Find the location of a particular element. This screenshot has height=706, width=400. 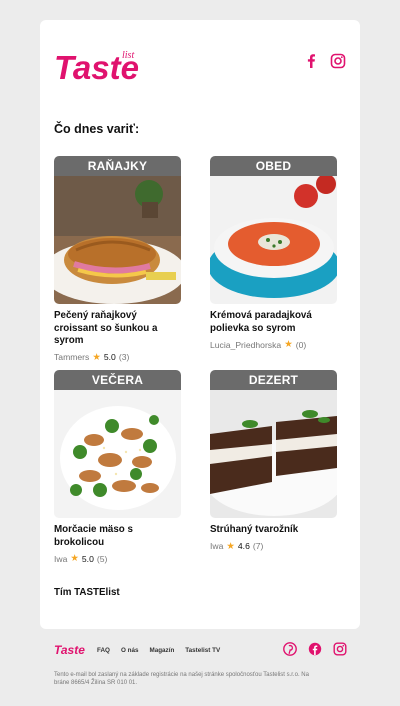

recipe-card: DEZERT Strúhaný tvarožník Iwa ★ 4.6 (7) is located at coordinates (273, 461).